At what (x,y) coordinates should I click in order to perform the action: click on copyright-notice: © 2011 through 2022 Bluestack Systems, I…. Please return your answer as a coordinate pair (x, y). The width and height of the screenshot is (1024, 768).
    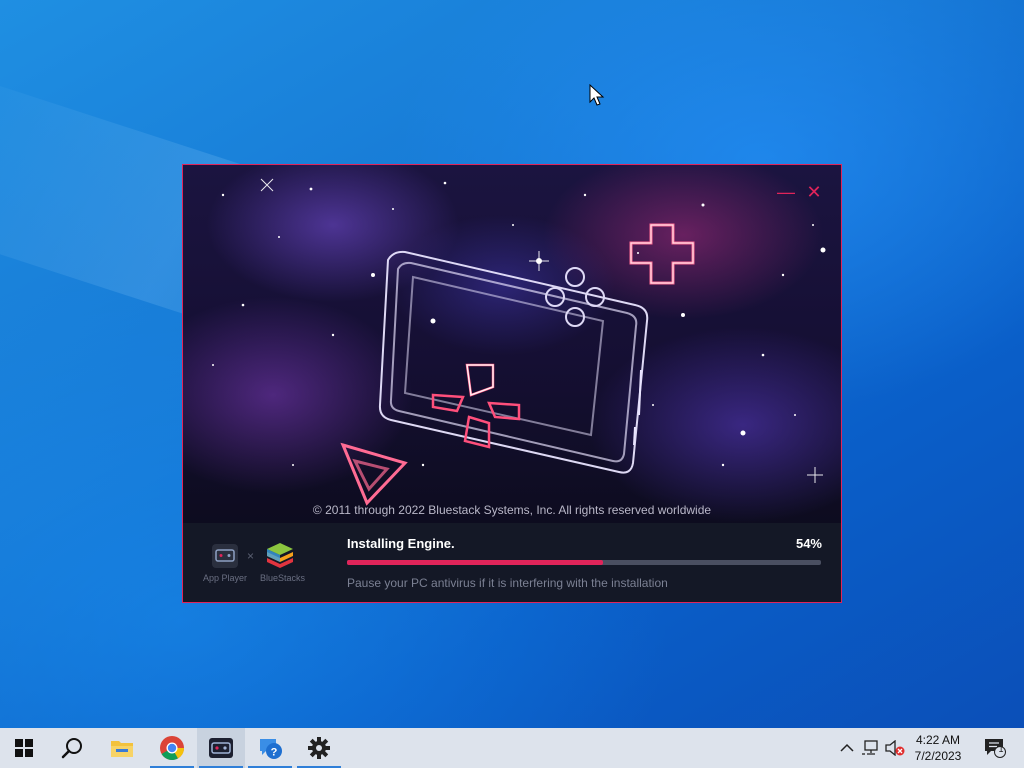
    Looking at the image, I should click on (512, 510).